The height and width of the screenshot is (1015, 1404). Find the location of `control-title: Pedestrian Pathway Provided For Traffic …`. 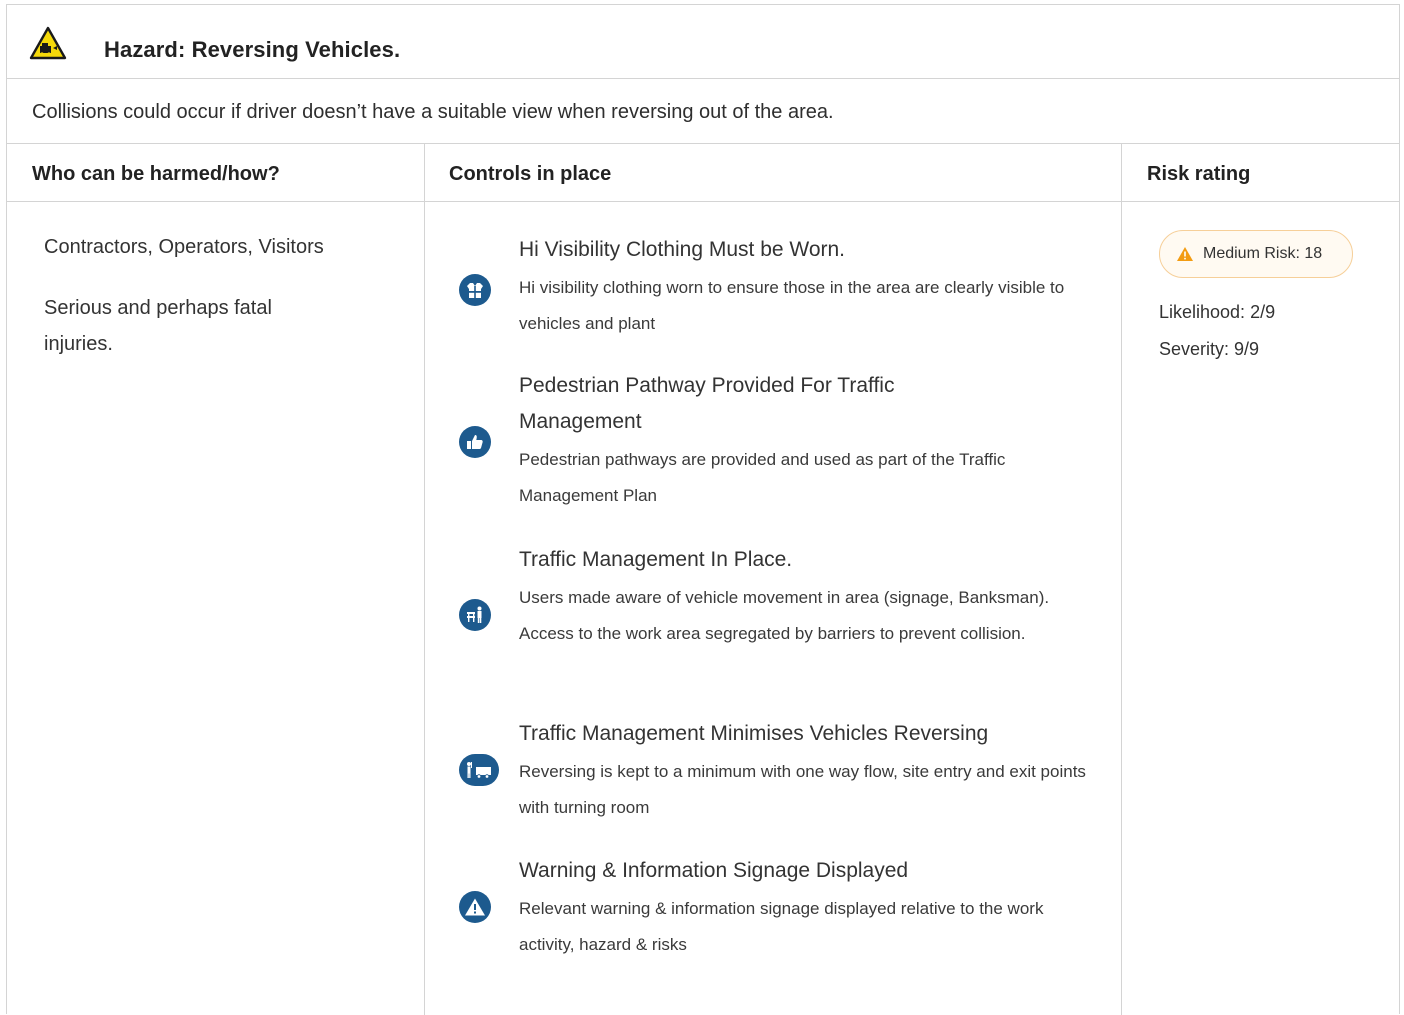

control-title: Pedestrian Pathway Provided For Traffic … is located at coordinates (707, 403).